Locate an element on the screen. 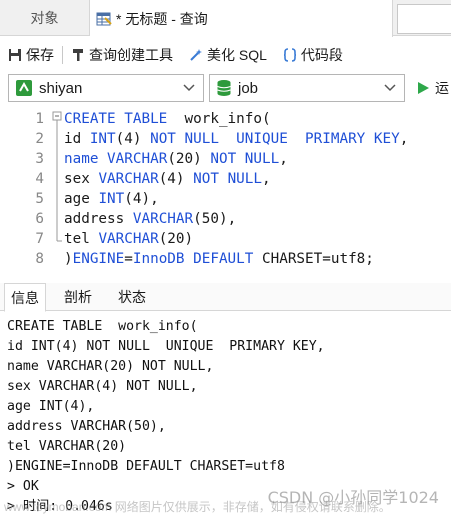 Image resolution: width=451 pixels, height=515 pixels. sql-token: = is located at coordinates (128, 259).